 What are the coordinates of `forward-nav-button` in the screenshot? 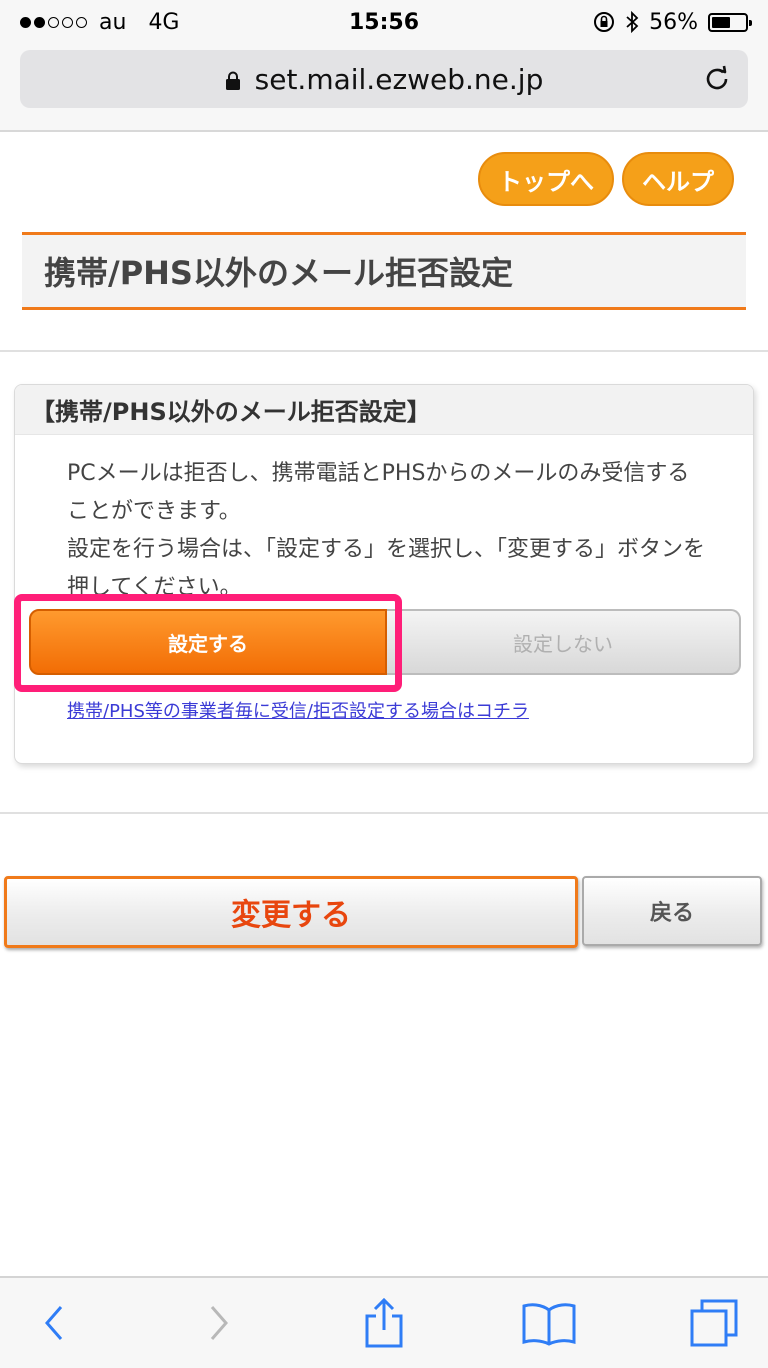 It's located at (219, 1323).